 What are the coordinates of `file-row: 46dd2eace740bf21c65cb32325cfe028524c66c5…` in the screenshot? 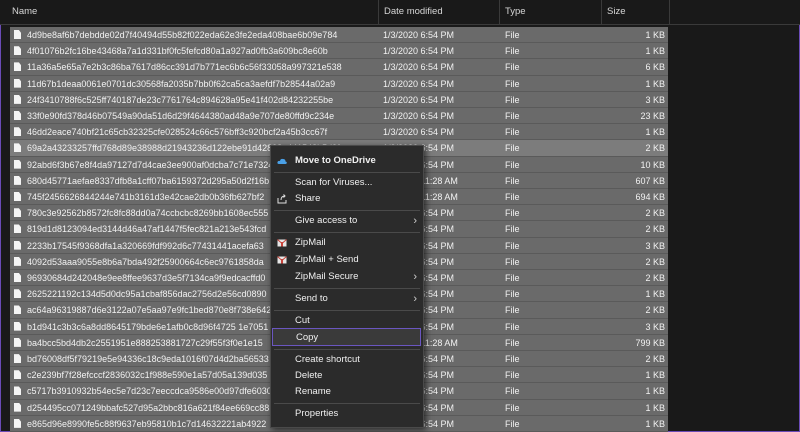 It's located at (339, 132).